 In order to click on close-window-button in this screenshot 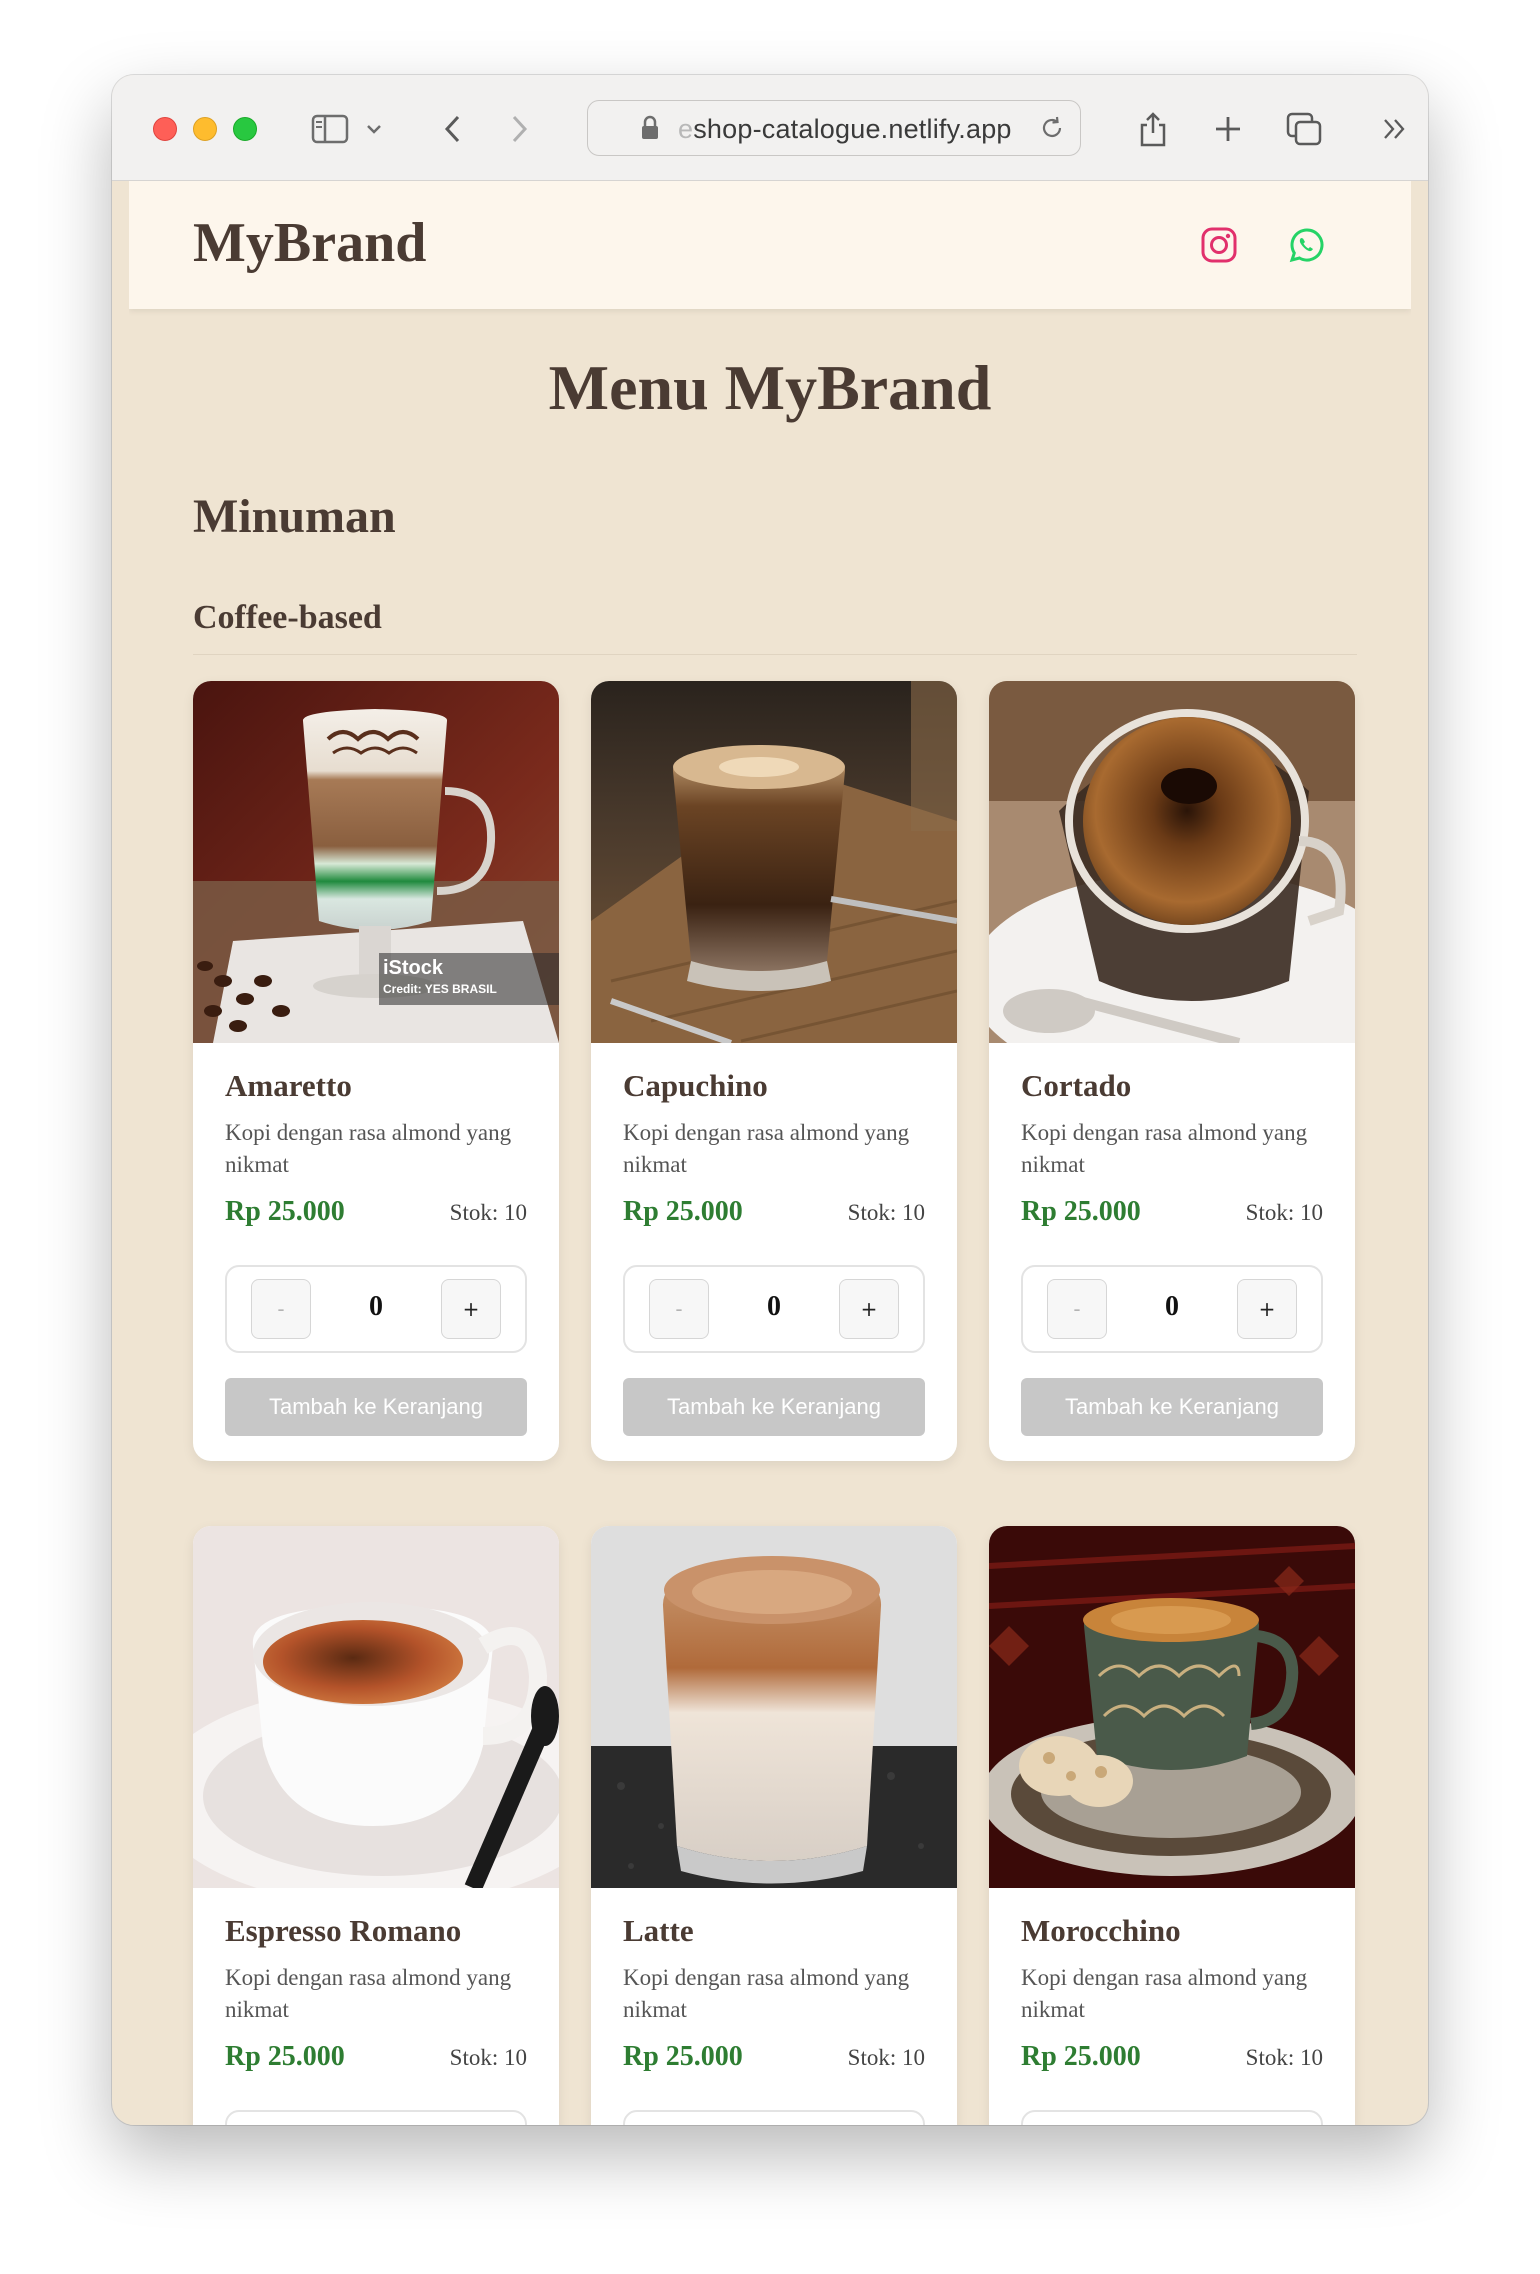, I will do `click(165, 129)`.